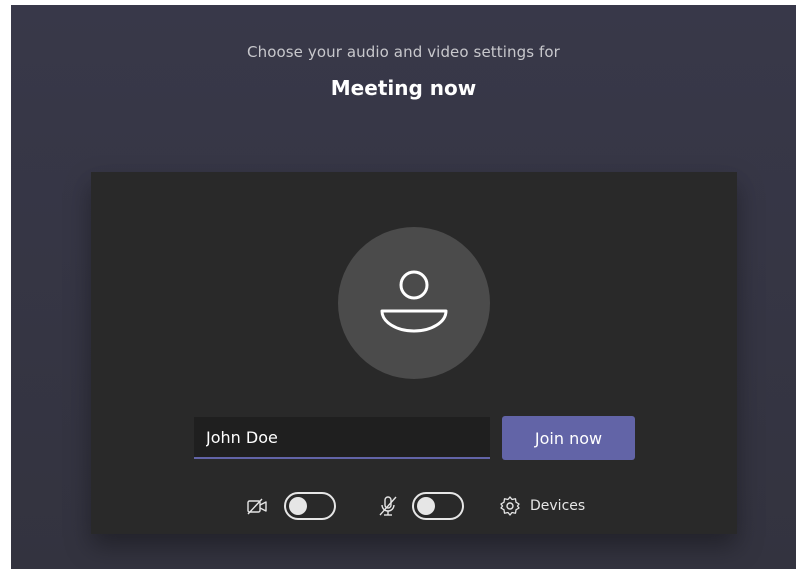 The height and width of the screenshot is (569, 796). What do you see at coordinates (568, 438) in the screenshot?
I see `join-now-button: Join now` at bounding box center [568, 438].